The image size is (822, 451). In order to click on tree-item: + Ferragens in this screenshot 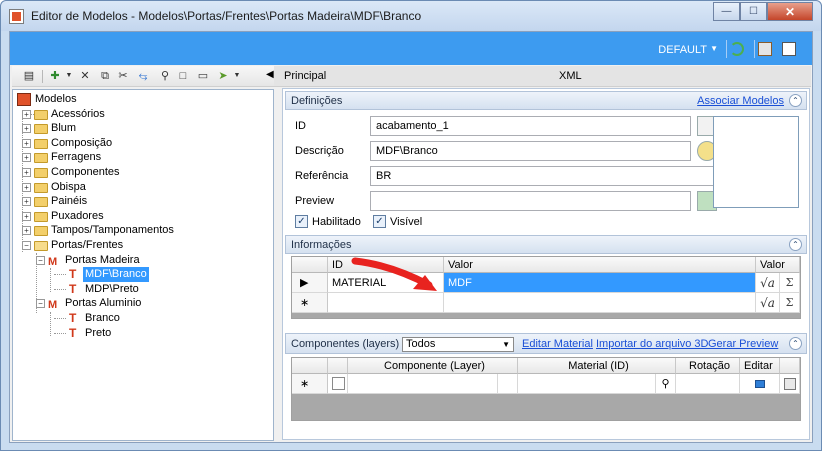, I will do `click(145, 157)`.